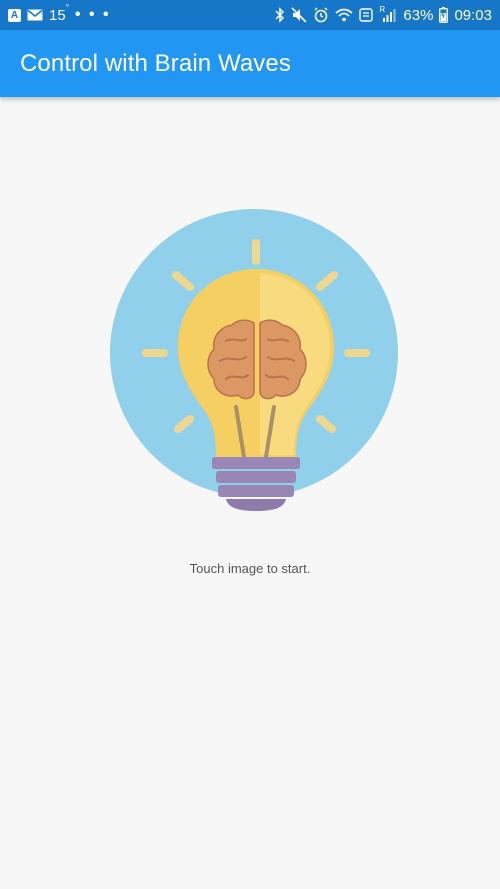 This screenshot has height=889, width=500. Describe the element at coordinates (155, 63) in the screenshot. I see `app-title: Control with Brain Waves` at that location.